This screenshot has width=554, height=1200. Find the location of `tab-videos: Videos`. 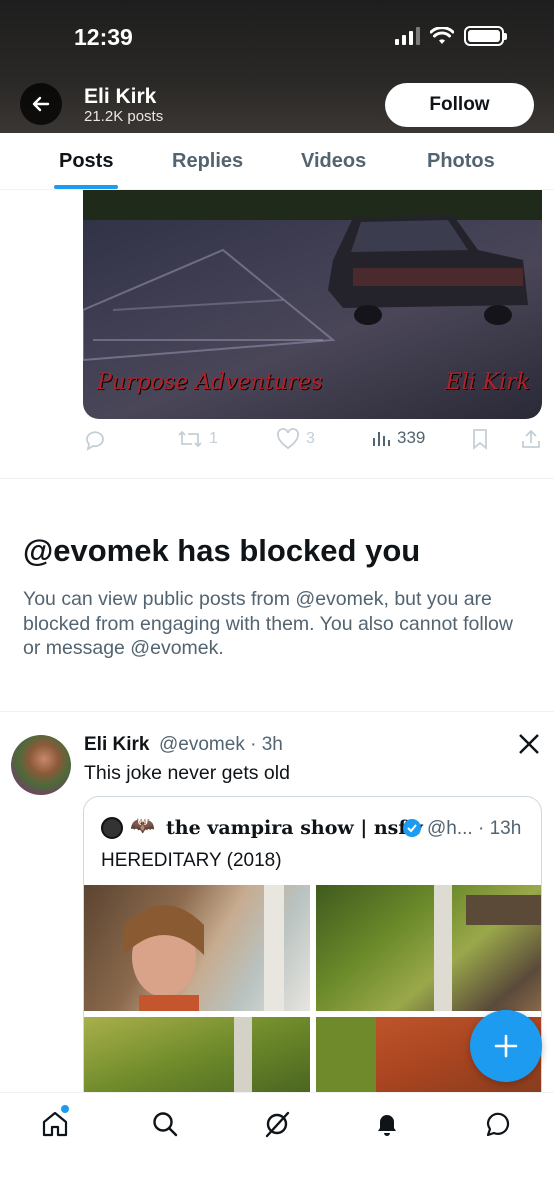

tab-videos: Videos is located at coordinates (333, 161).